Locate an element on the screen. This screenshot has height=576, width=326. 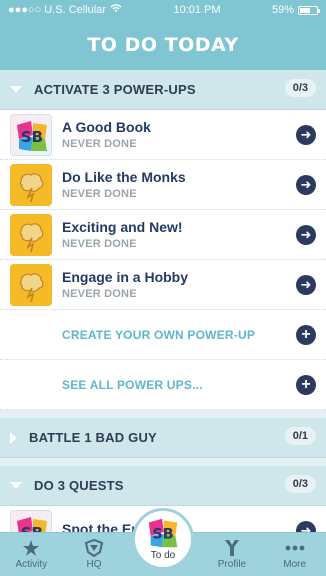
activity-icon is located at coordinates (31, 548).